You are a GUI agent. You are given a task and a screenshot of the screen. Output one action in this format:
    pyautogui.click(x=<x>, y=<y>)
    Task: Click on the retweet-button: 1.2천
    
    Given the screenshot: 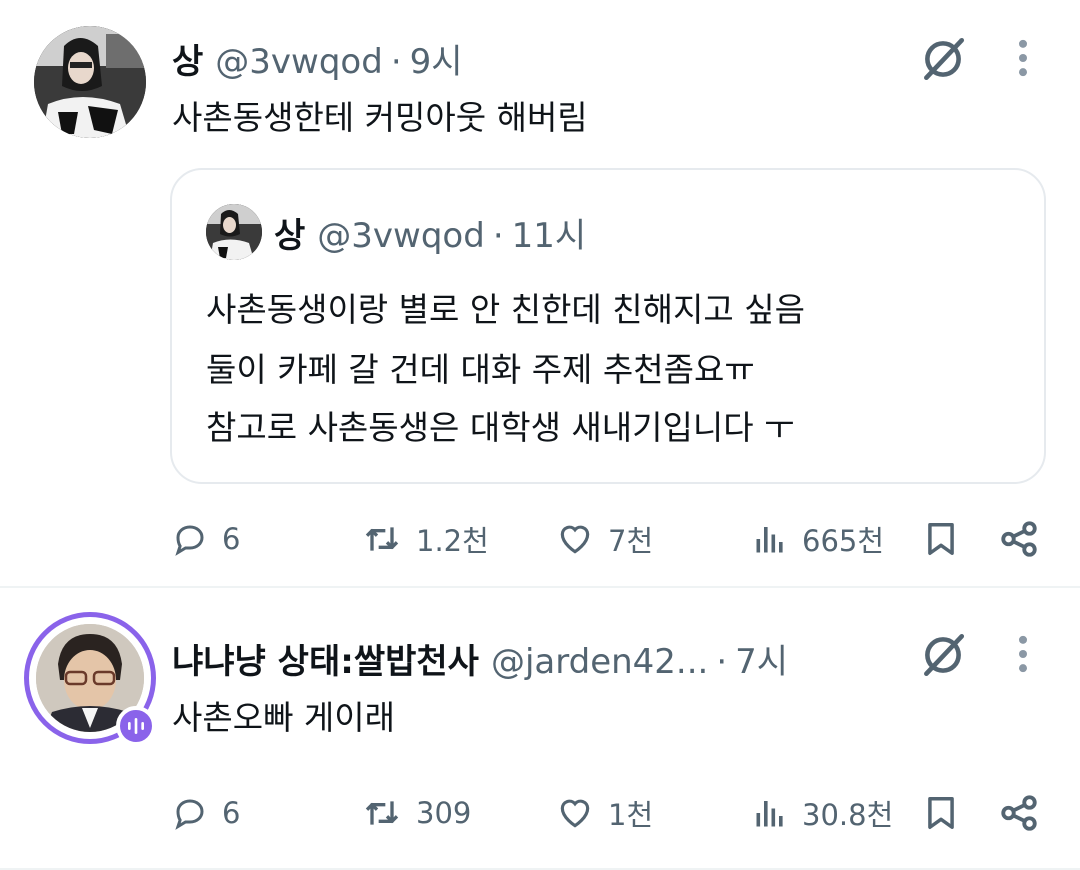 What is the action you would take?
    pyautogui.click(x=425, y=539)
    